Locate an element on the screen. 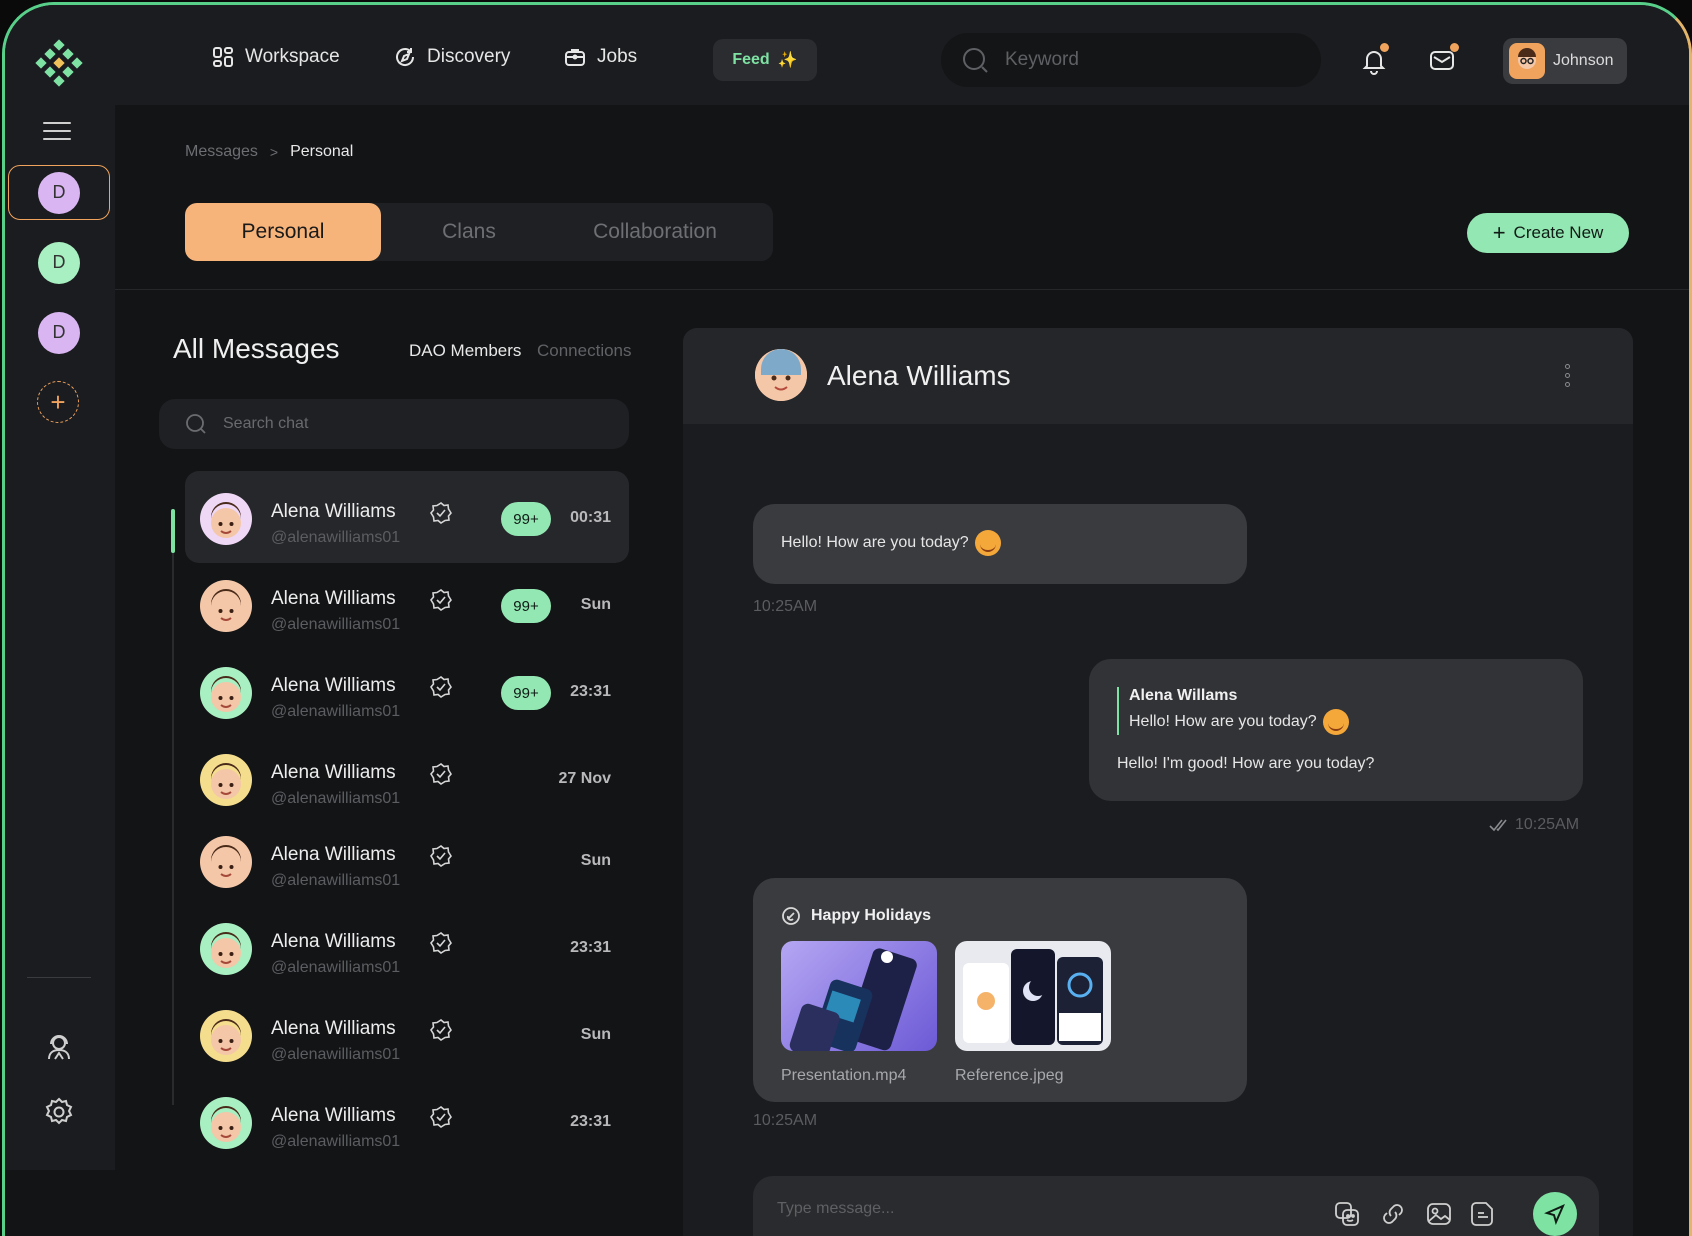 This screenshot has height=1236, width=1692. support-agent-icon is located at coordinates (59, 1047).